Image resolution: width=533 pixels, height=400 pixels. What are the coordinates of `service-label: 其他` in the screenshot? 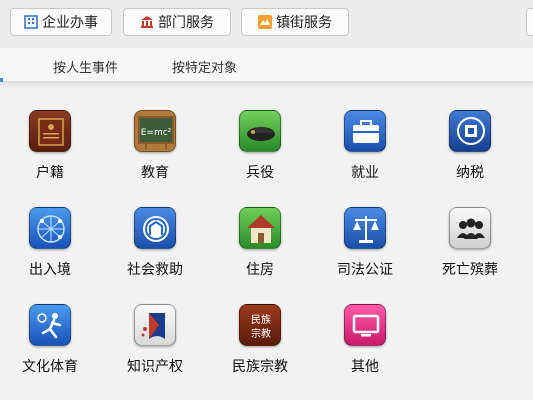 It's located at (365, 367).